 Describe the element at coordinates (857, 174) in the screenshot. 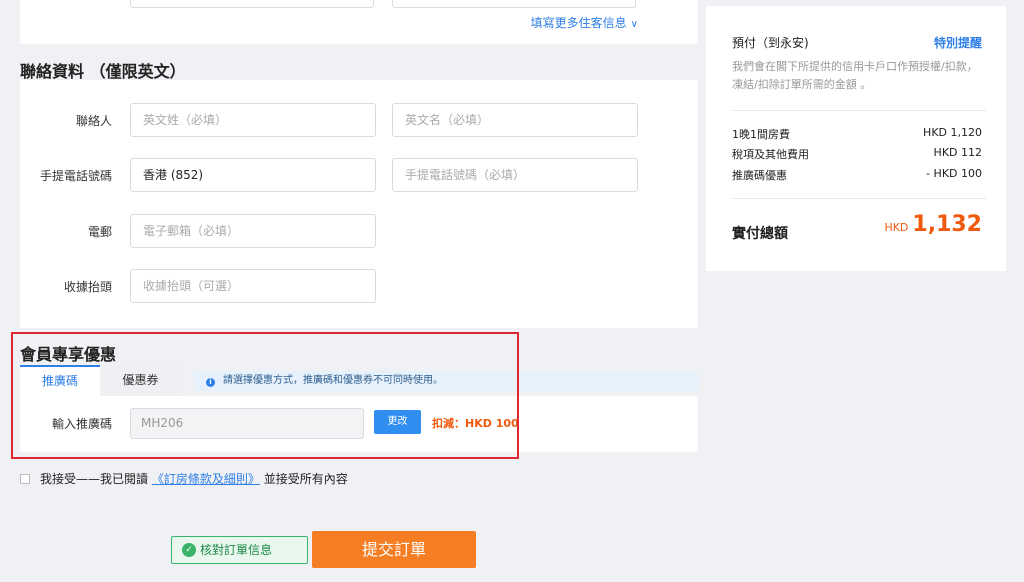

I see `price-row: 推廣碼優惠 - HKD 100` at that location.